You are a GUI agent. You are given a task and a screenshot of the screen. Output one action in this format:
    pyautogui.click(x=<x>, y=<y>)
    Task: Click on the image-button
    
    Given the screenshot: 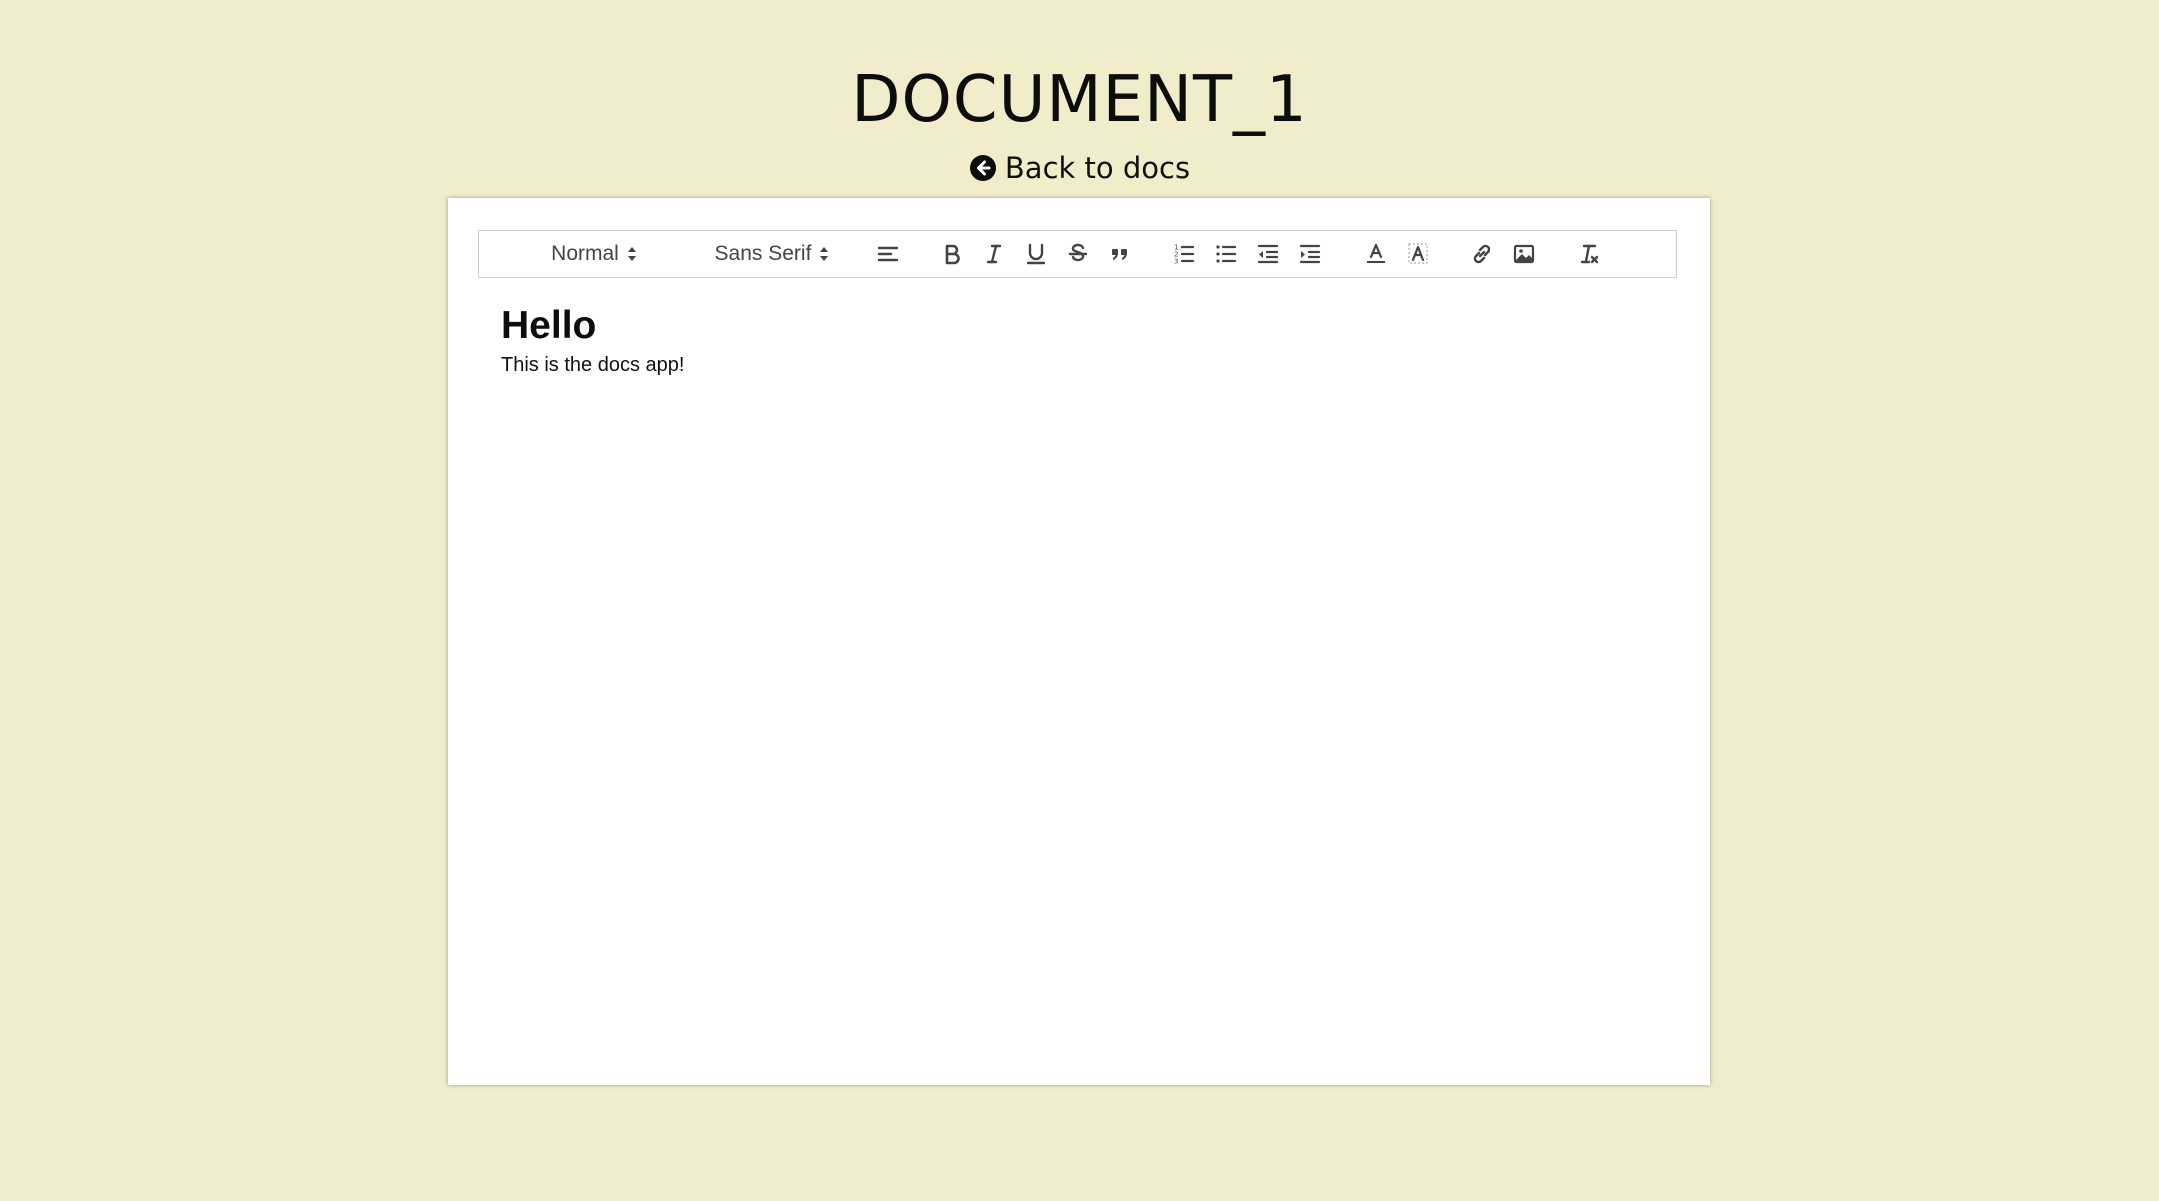 What is the action you would take?
    pyautogui.click(x=1524, y=254)
    